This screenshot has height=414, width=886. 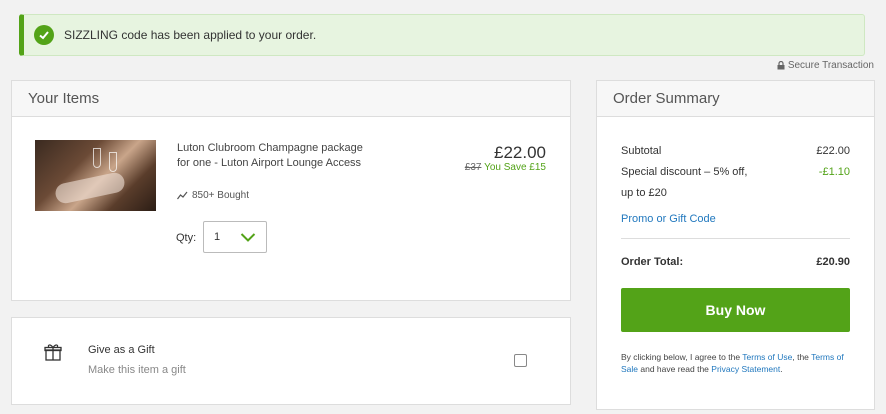 What do you see at coordinates (515, 167) in the screenshot?
I see `savings-label: You Save £15` at bounding box center [515, 167].